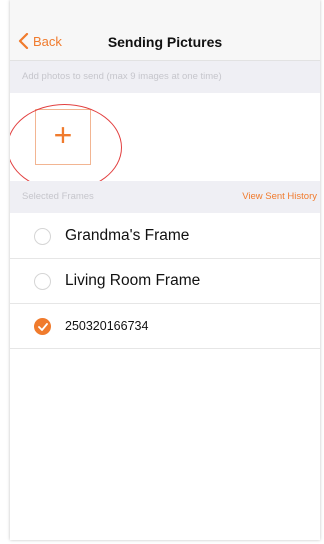 This screenshot has width=324, height=544. I want to click on checkmark-icon, so click(43, 327).